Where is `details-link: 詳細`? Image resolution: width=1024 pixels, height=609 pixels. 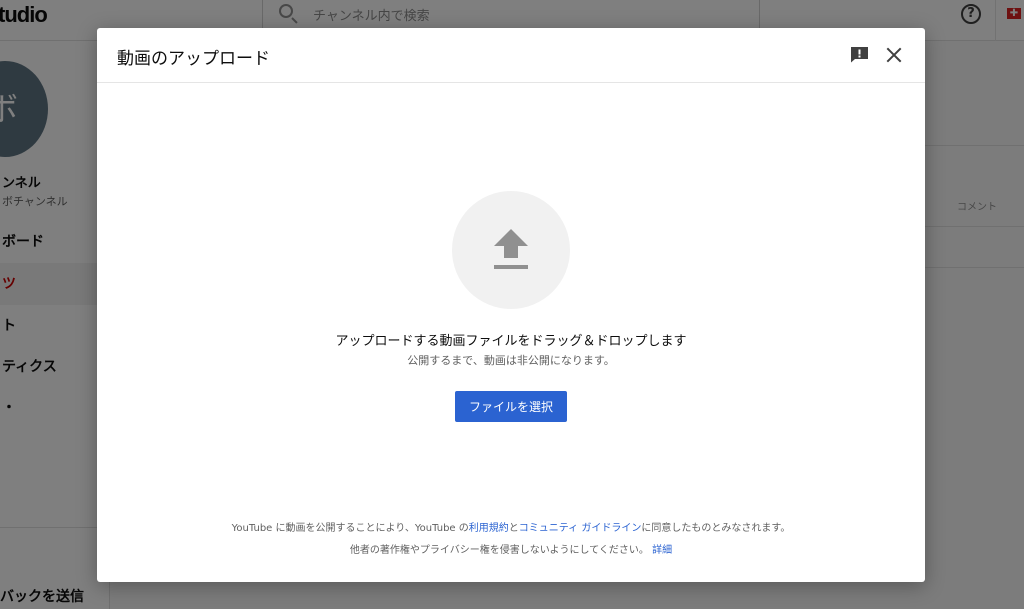 details-link: 詳細 is located at coordinates (662, 550).